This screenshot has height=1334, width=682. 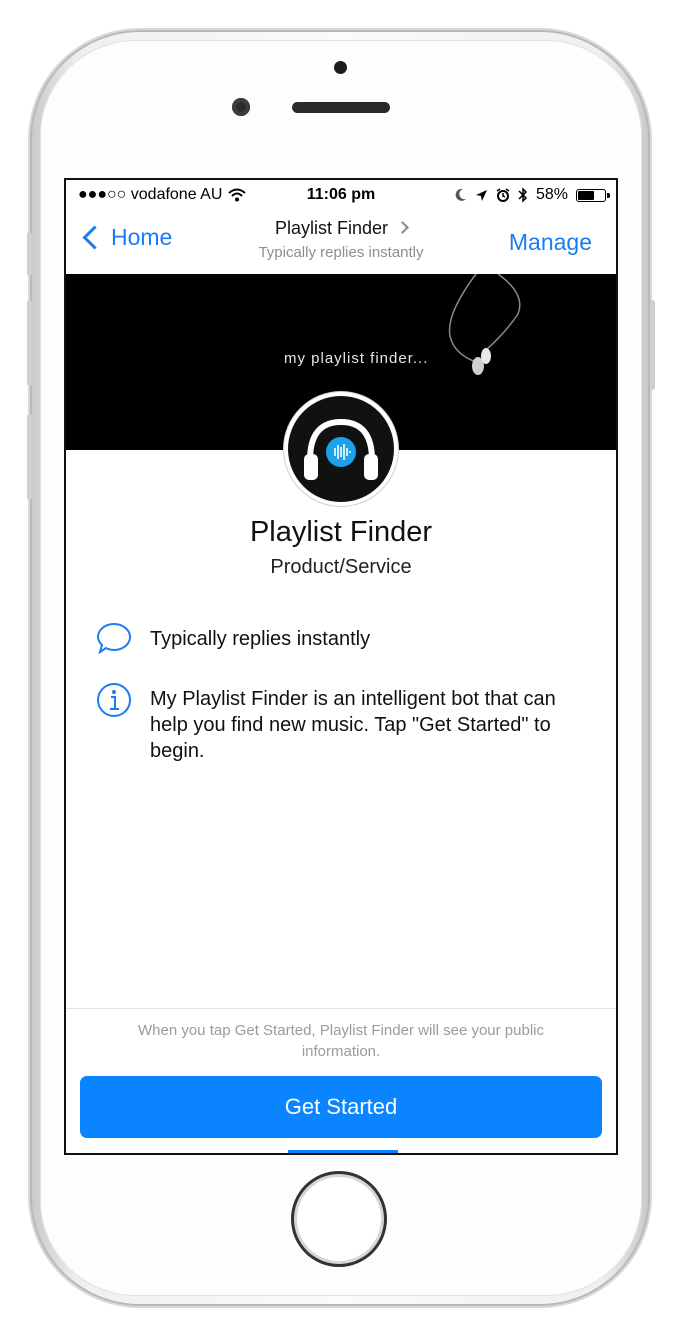 I want to click on status-bar: ●●●○○ vodafone AU 11:06 pm 58%, so click(x=341, y=195).